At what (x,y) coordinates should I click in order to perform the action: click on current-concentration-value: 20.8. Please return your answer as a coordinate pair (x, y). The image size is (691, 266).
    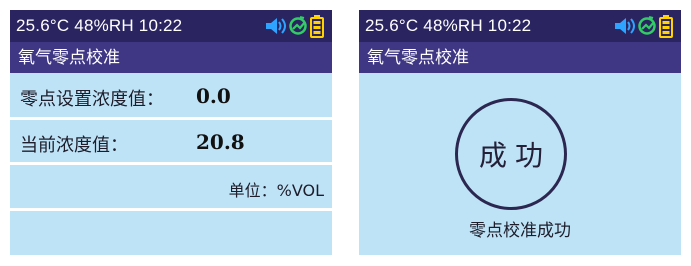
    Looking at the image, I should click on (220, 142).